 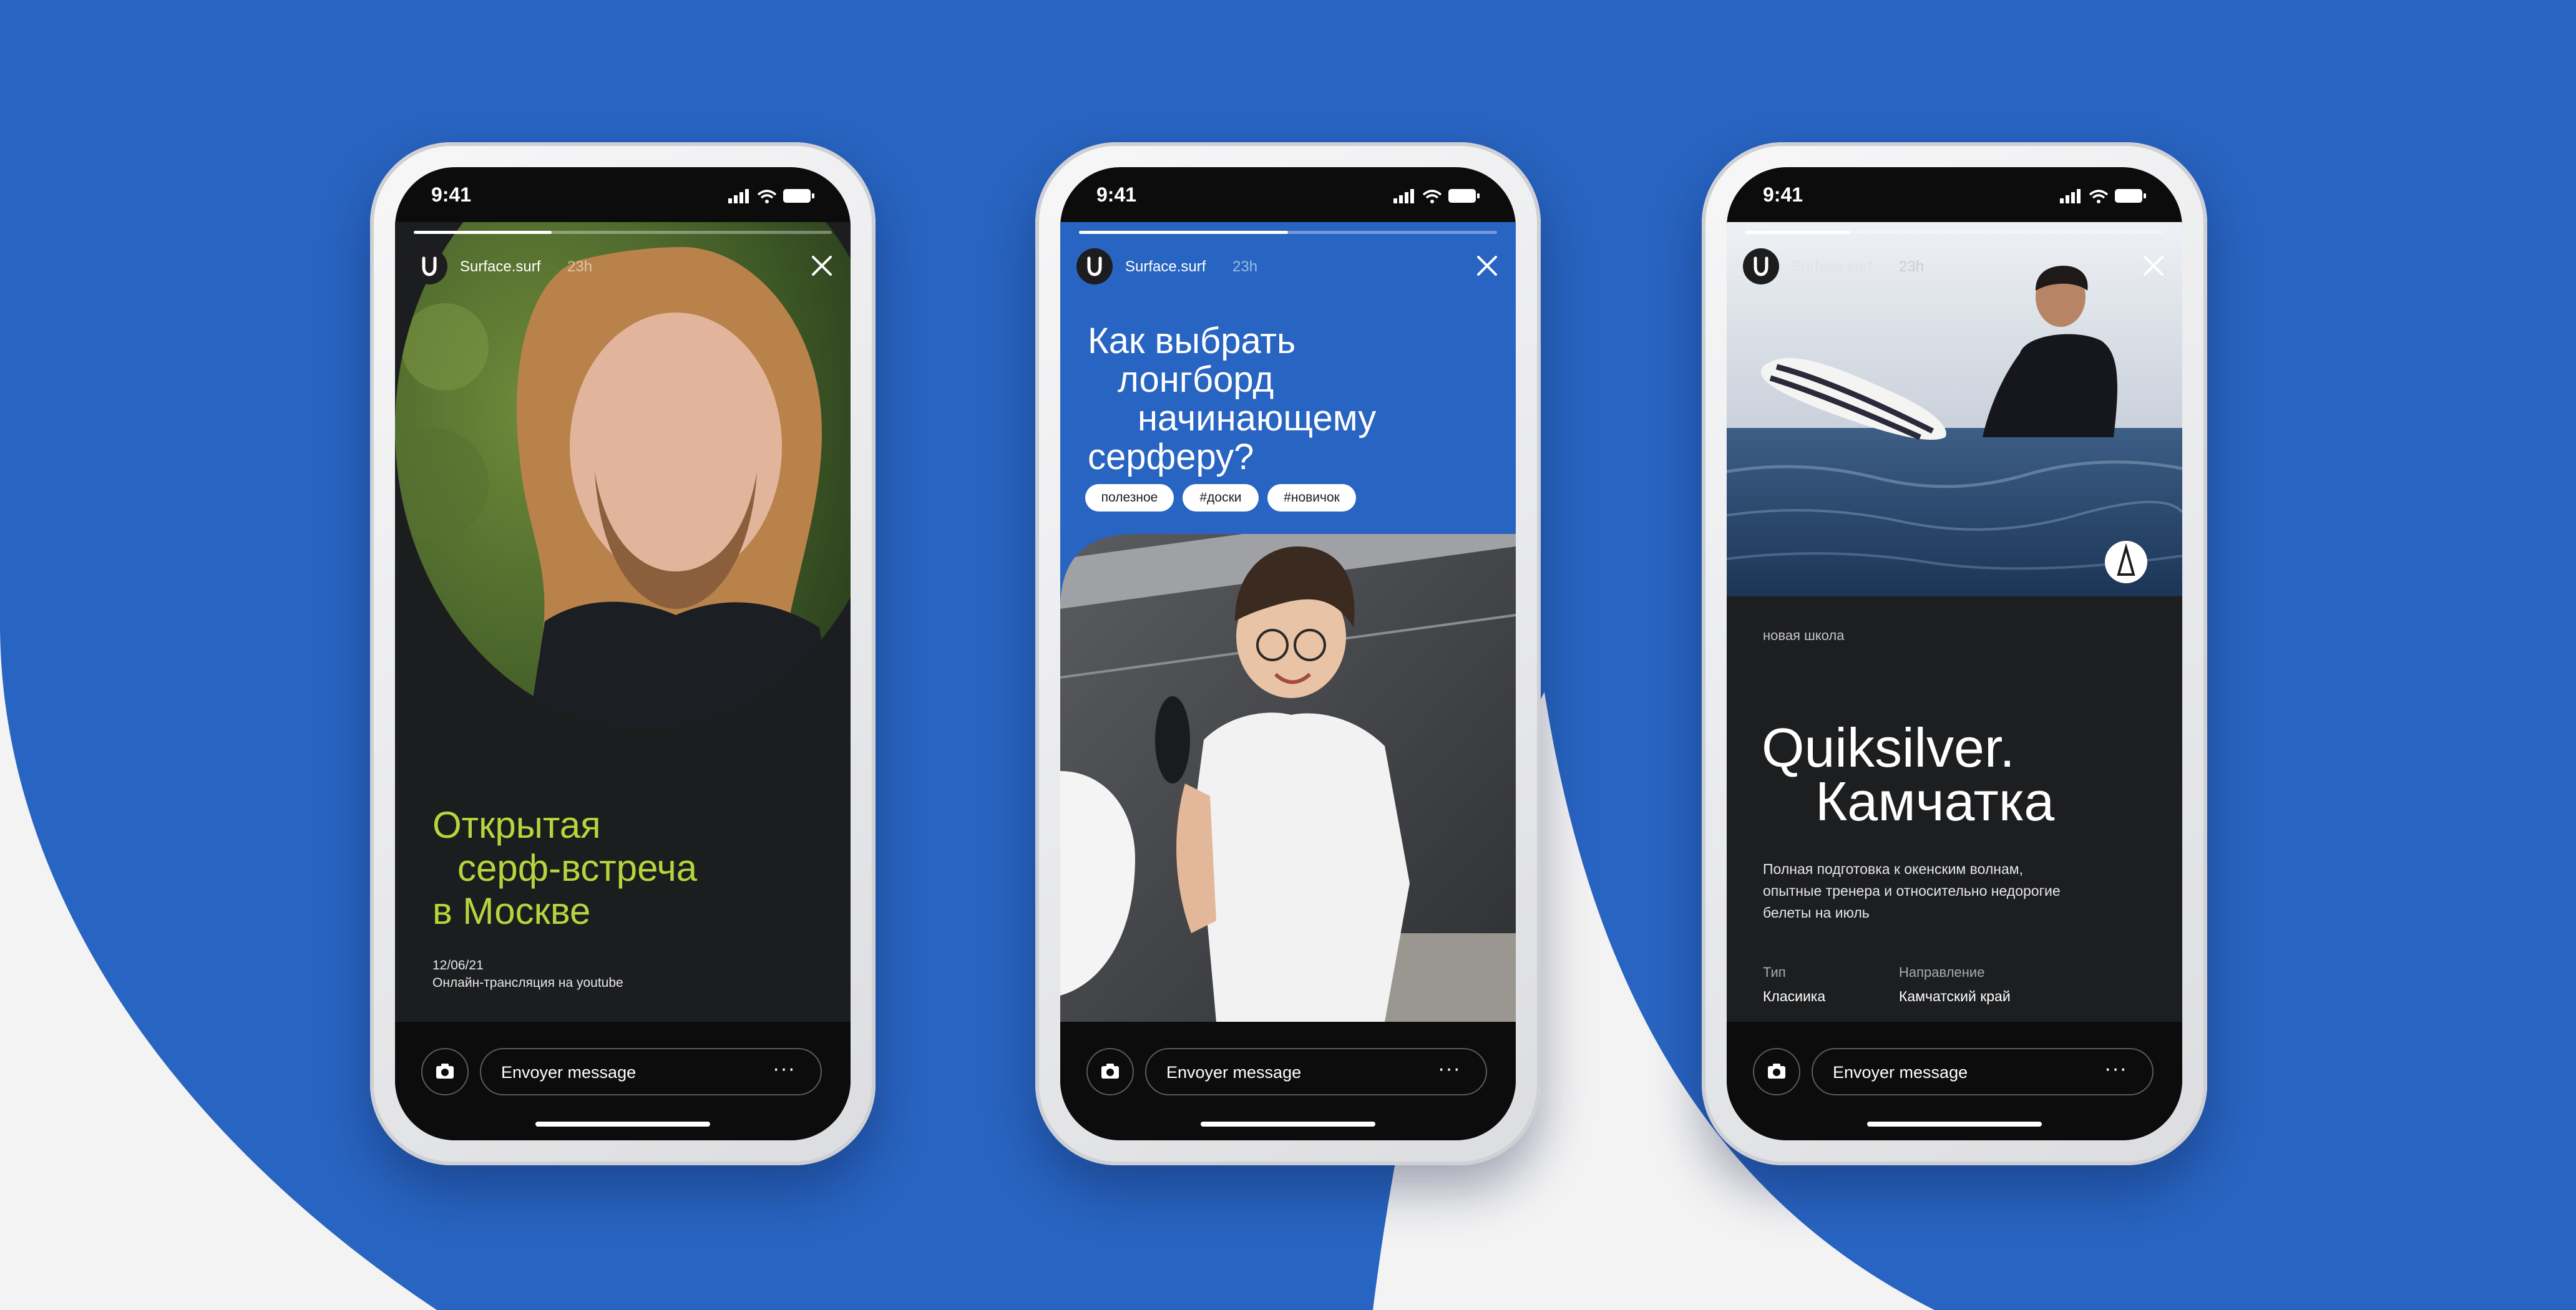 I want to click on description-line: Полная подготовка к окенским волнам,, so click(x=1893, y=869).